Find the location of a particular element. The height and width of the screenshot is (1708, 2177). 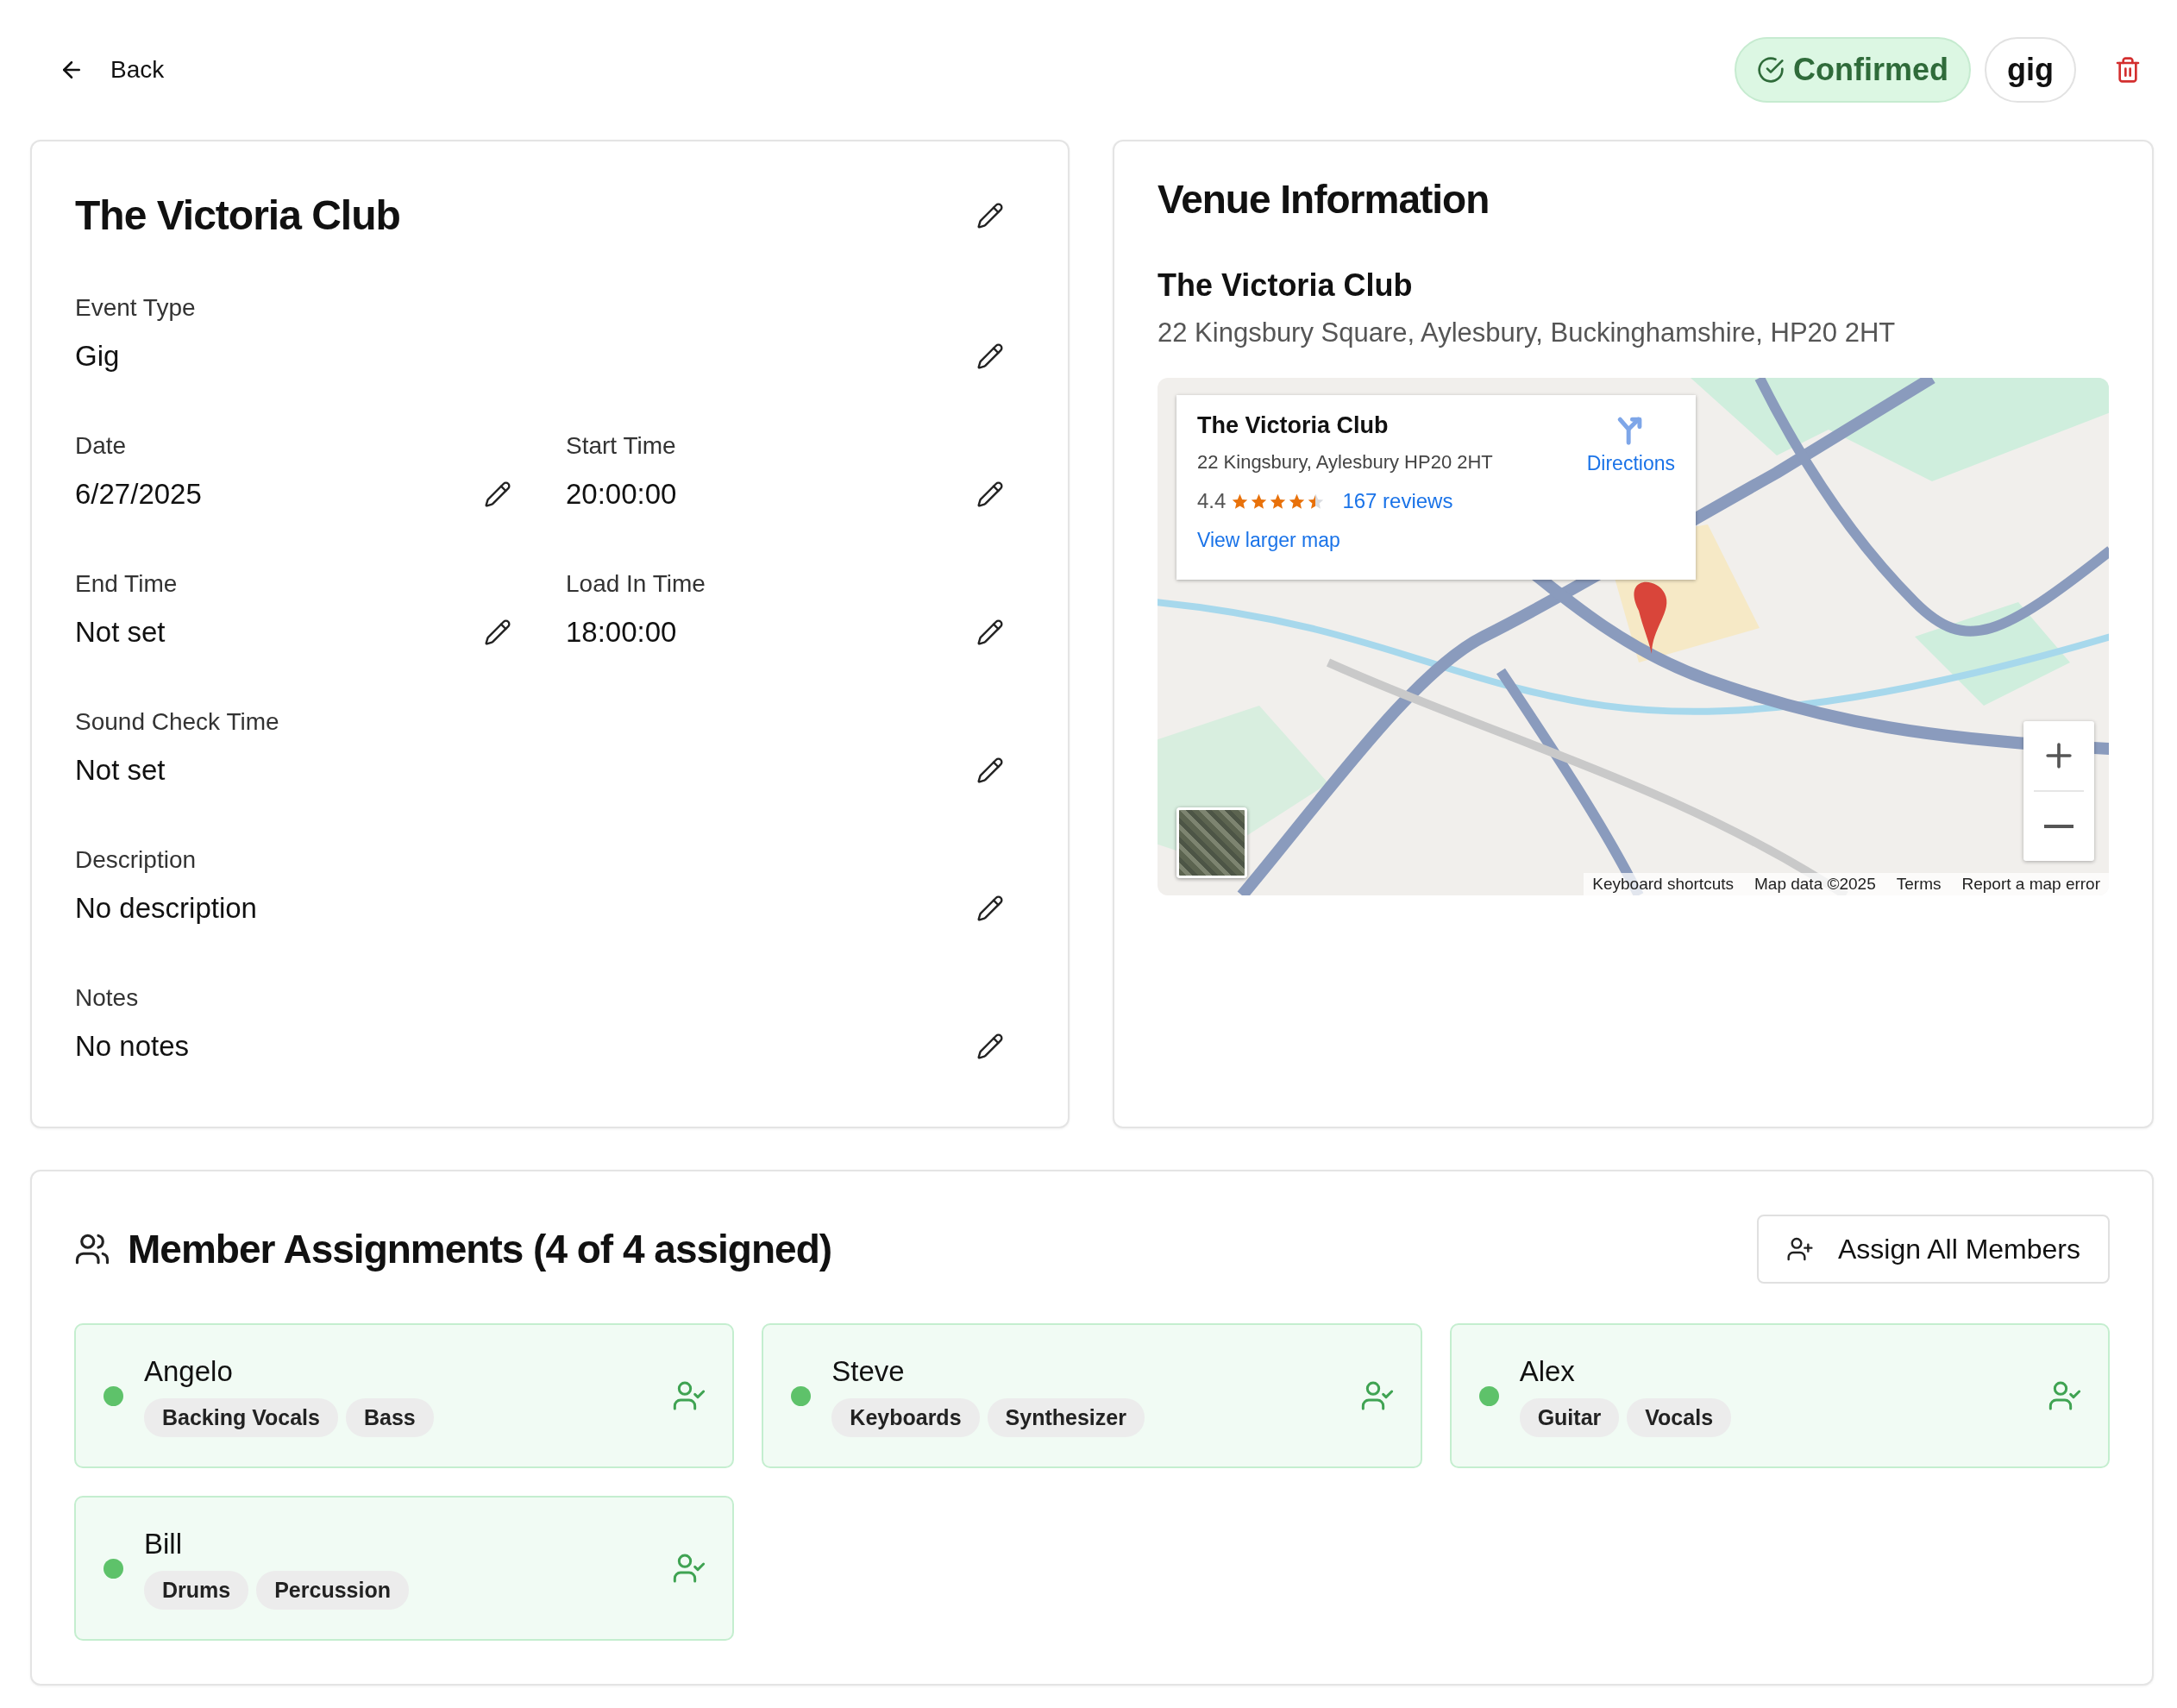

member-name: Steve is located at coordinates (868, 1371).